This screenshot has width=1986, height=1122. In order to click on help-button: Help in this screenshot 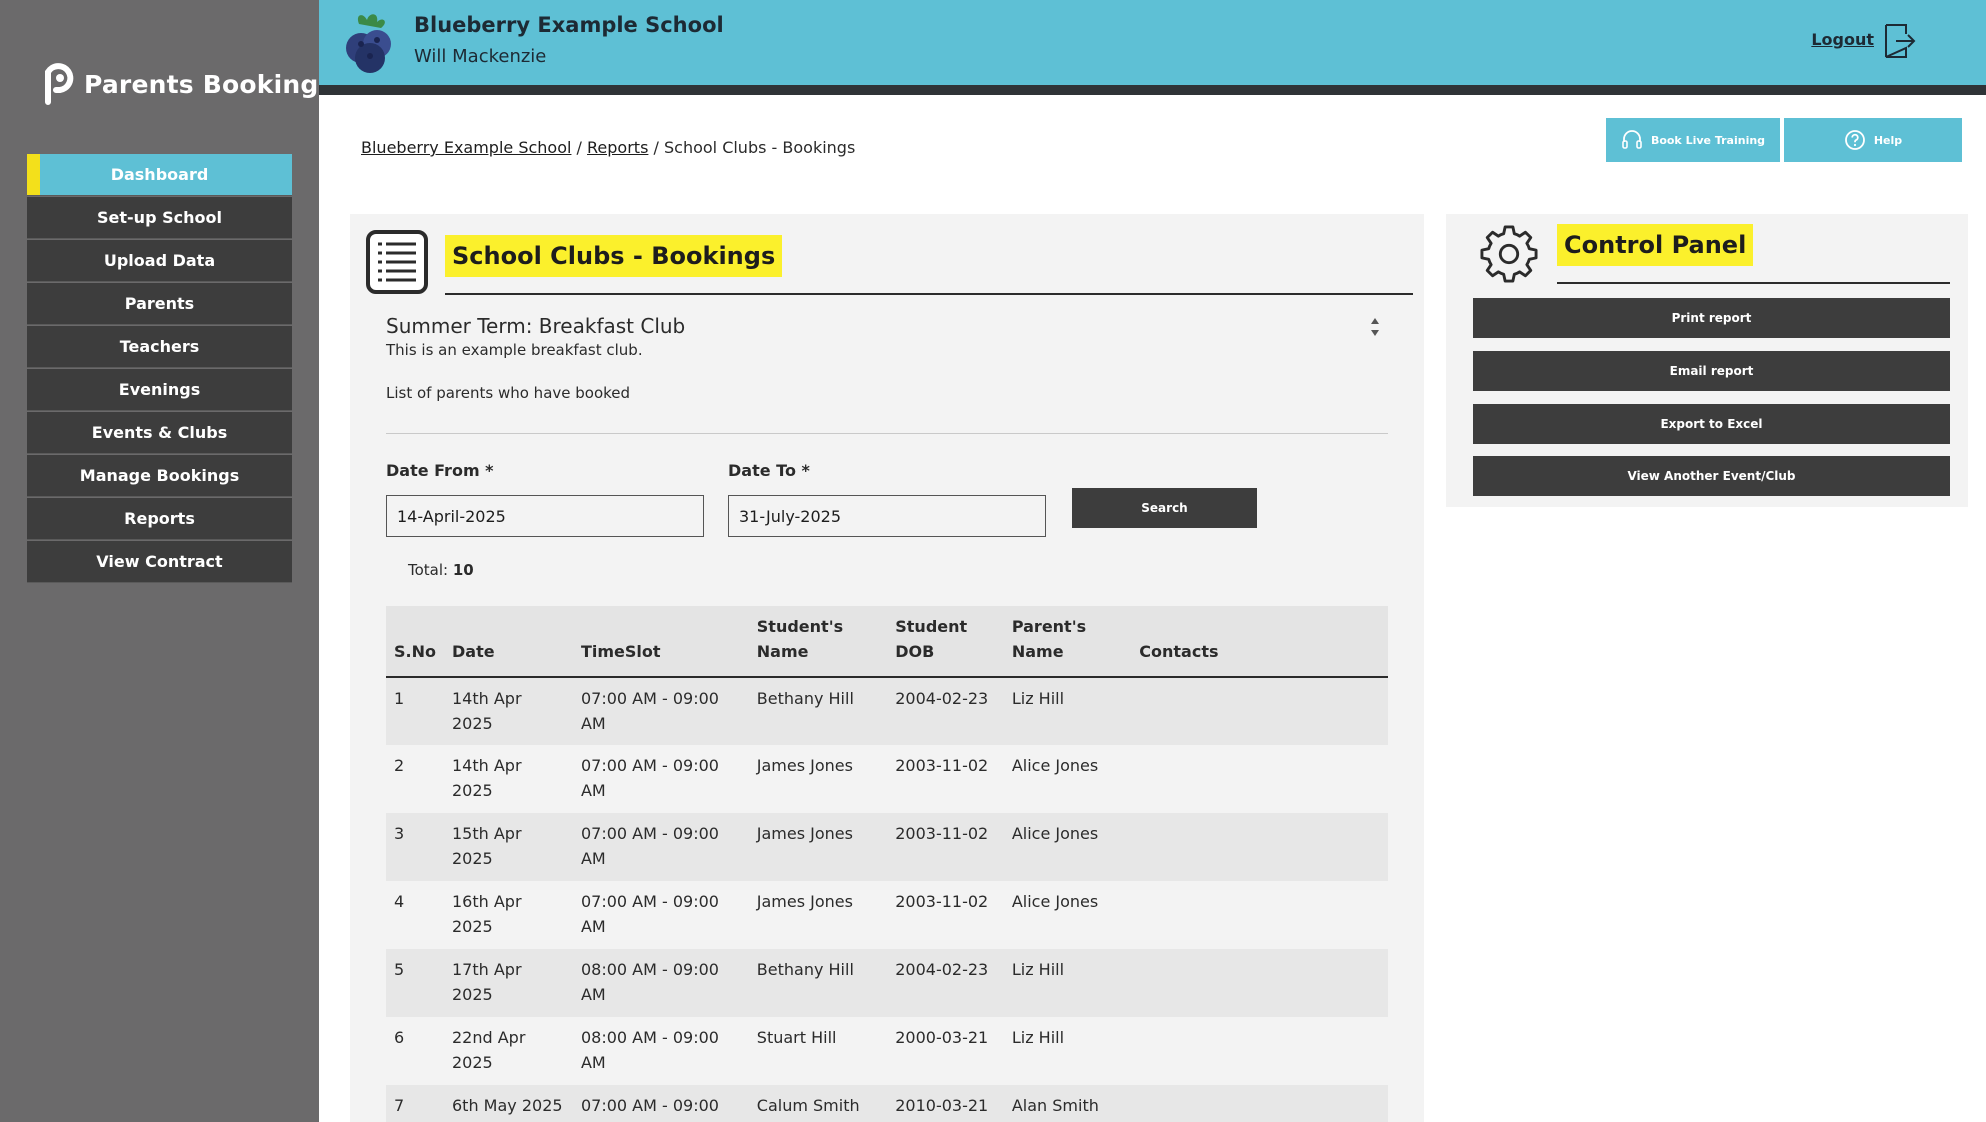, I will do `click(1873, 140)`.